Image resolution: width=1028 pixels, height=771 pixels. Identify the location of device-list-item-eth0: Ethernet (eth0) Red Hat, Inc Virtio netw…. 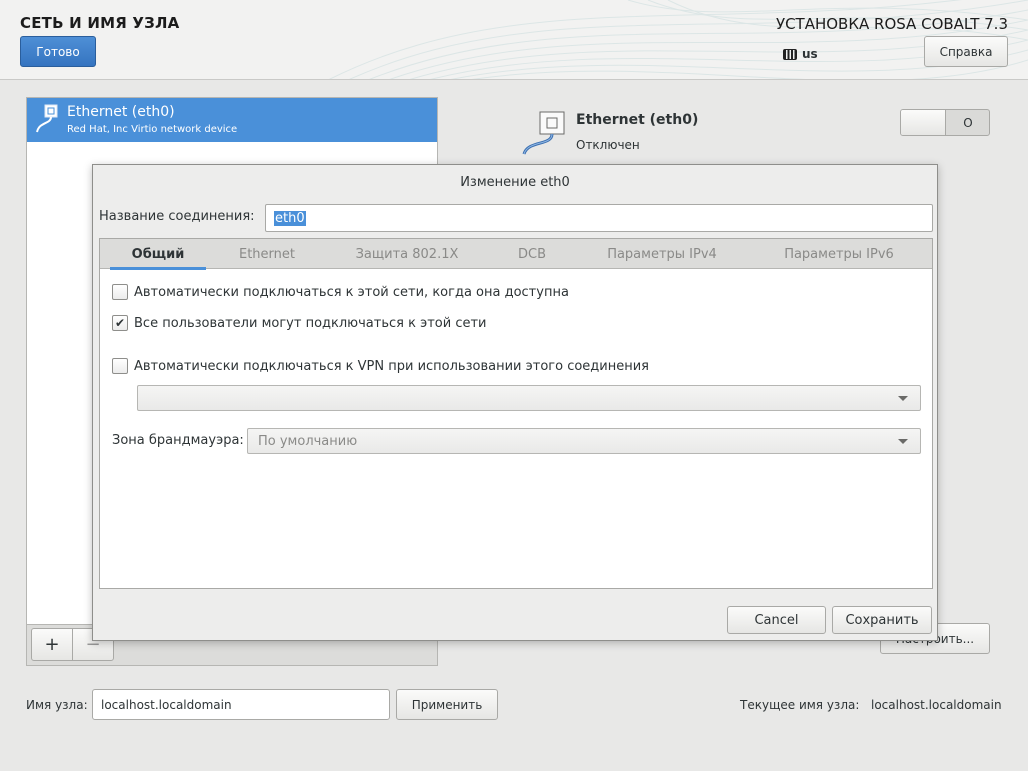
(232, 120).